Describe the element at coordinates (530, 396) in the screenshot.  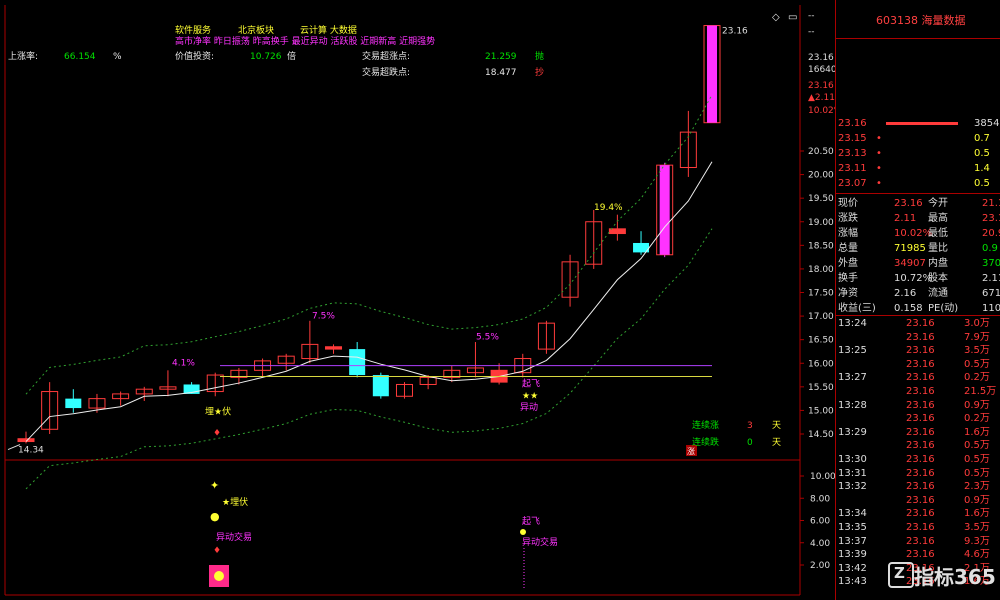
I see `signal-b-stars: ★★` at that location.